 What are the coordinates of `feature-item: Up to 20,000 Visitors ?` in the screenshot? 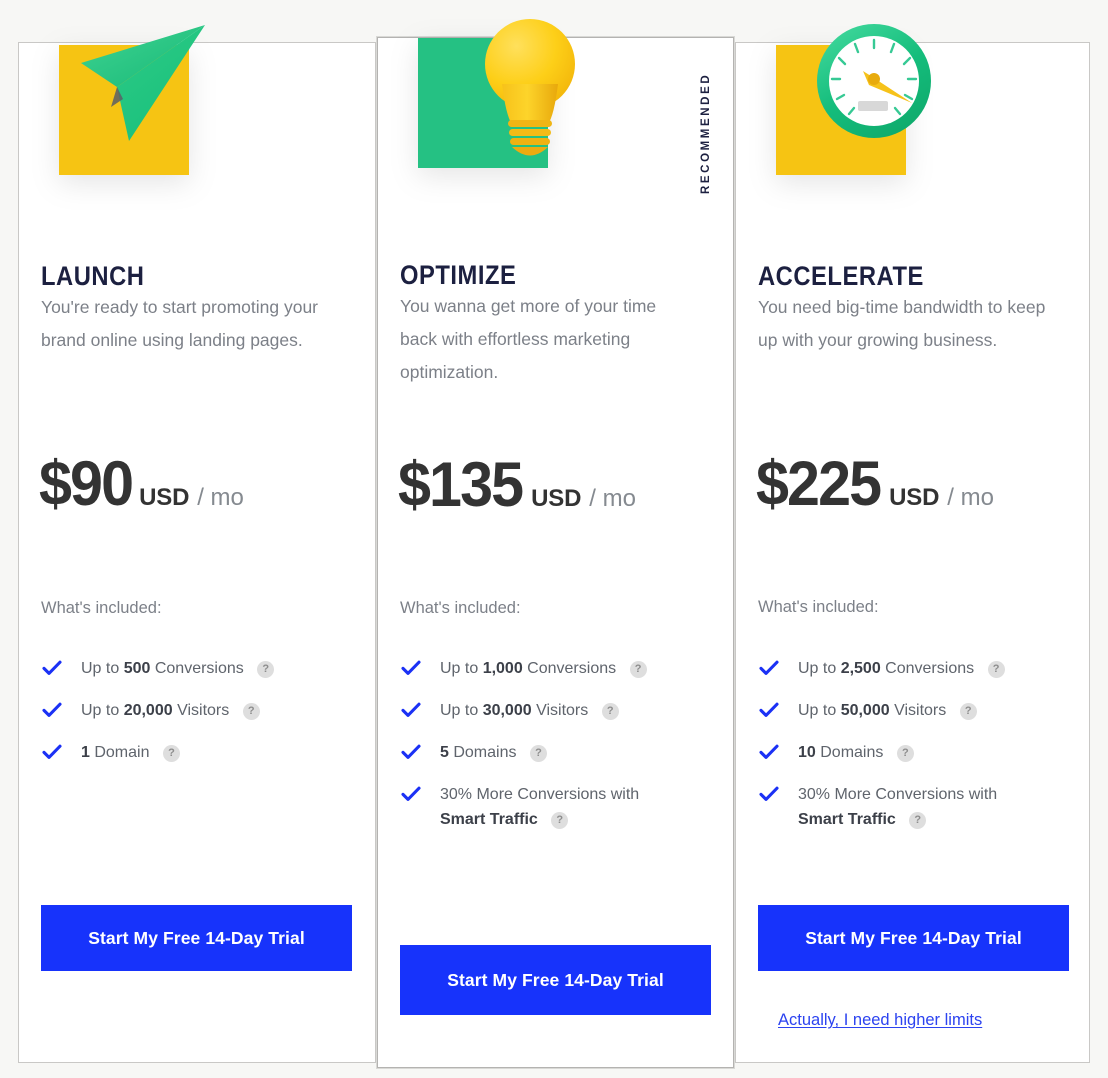 It's located at (196, 710).